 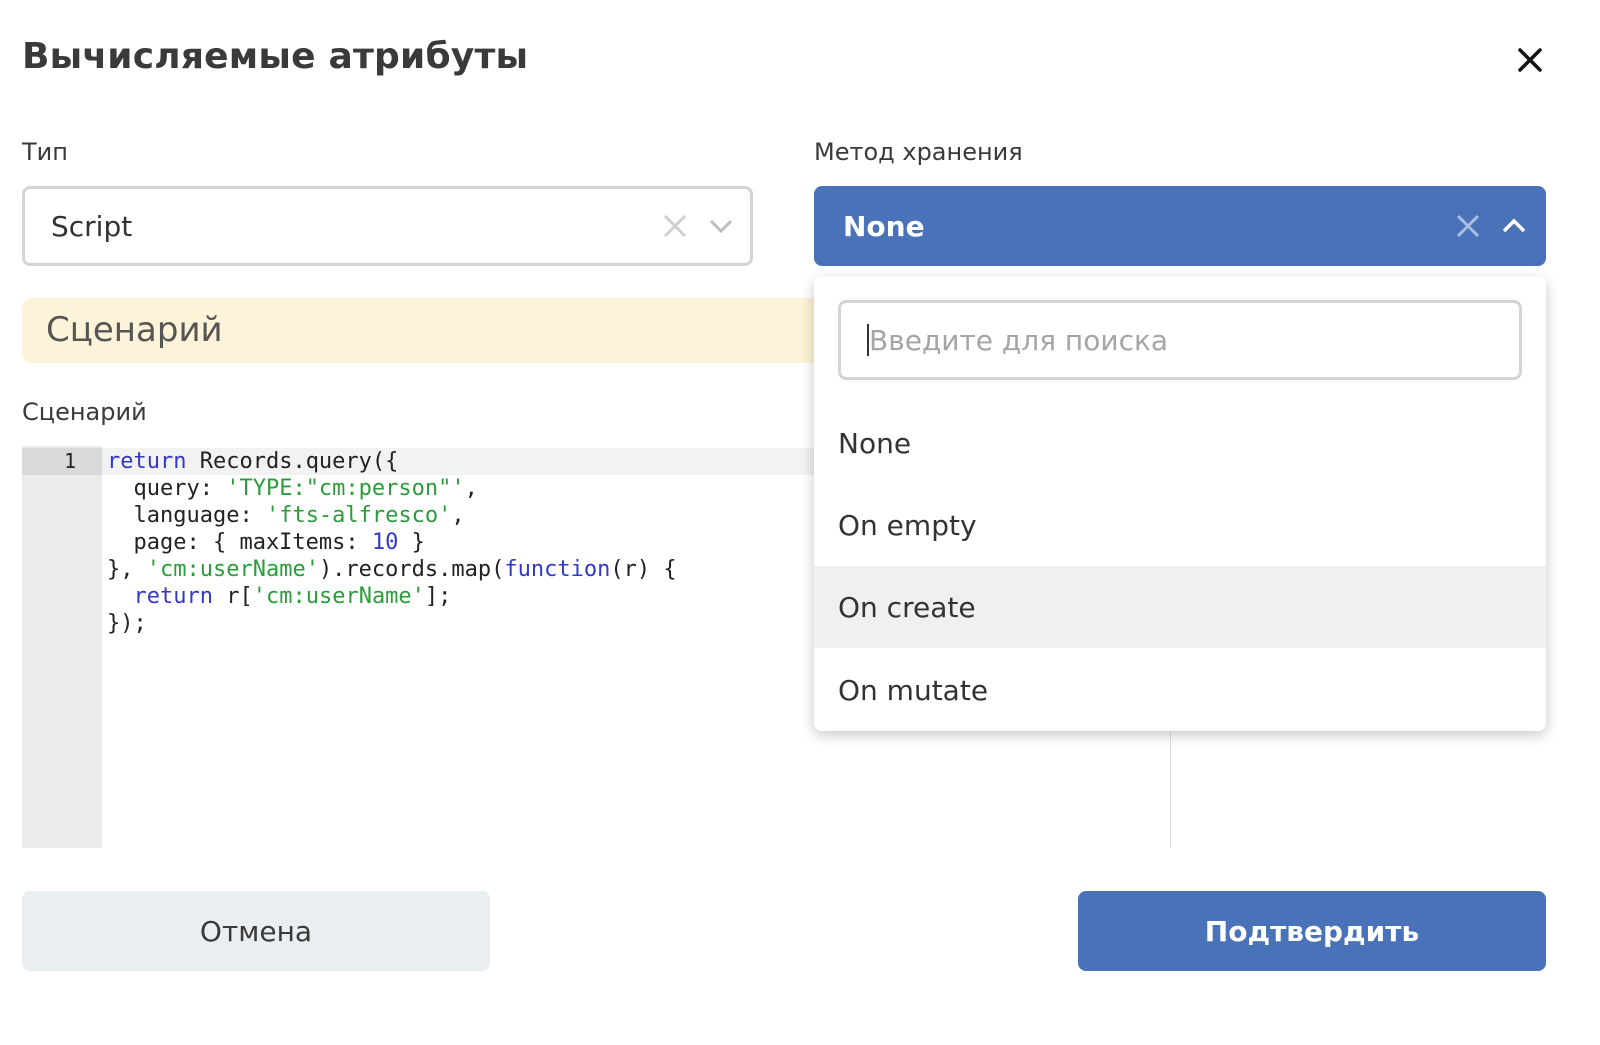 I want to click on option-on-empty: On empty, so click(x=1180, y=525).